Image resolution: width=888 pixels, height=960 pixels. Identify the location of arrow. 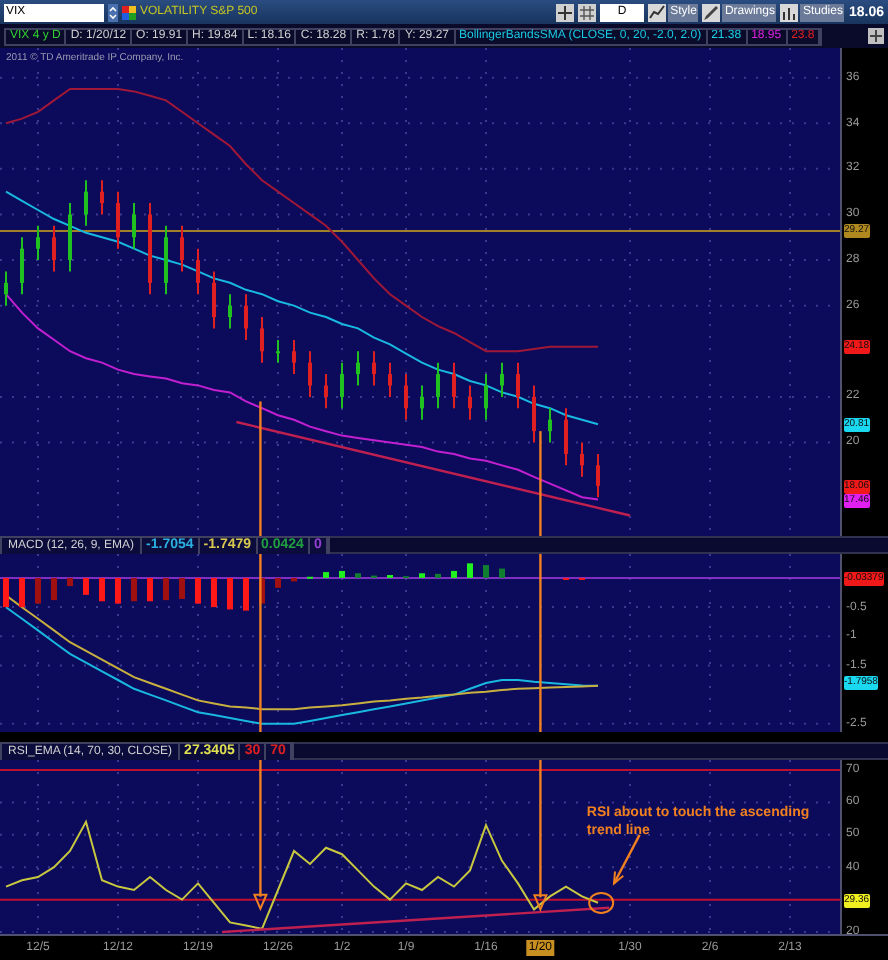
(626, 860).